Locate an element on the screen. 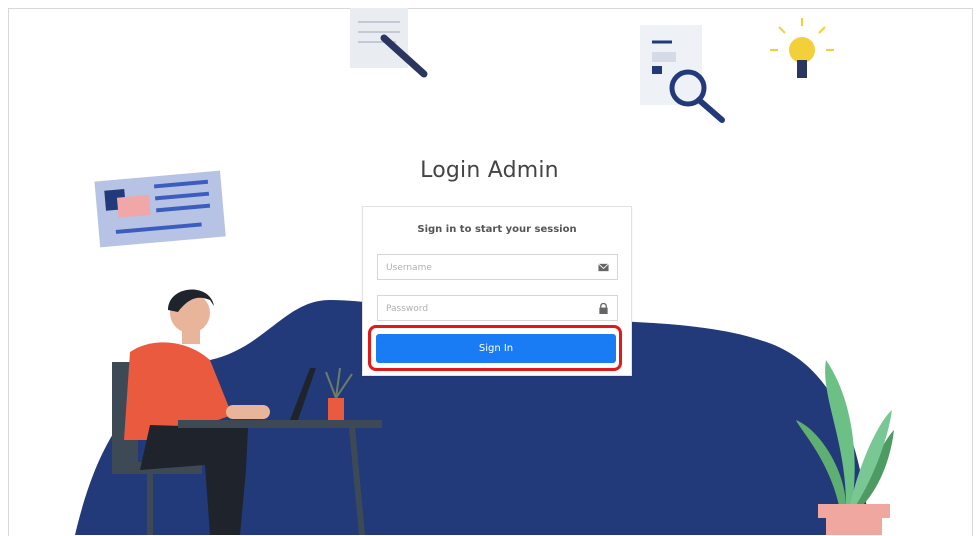 The height and width of the screenshot is (536, 979). password-field is located at coordinates (497, 308).